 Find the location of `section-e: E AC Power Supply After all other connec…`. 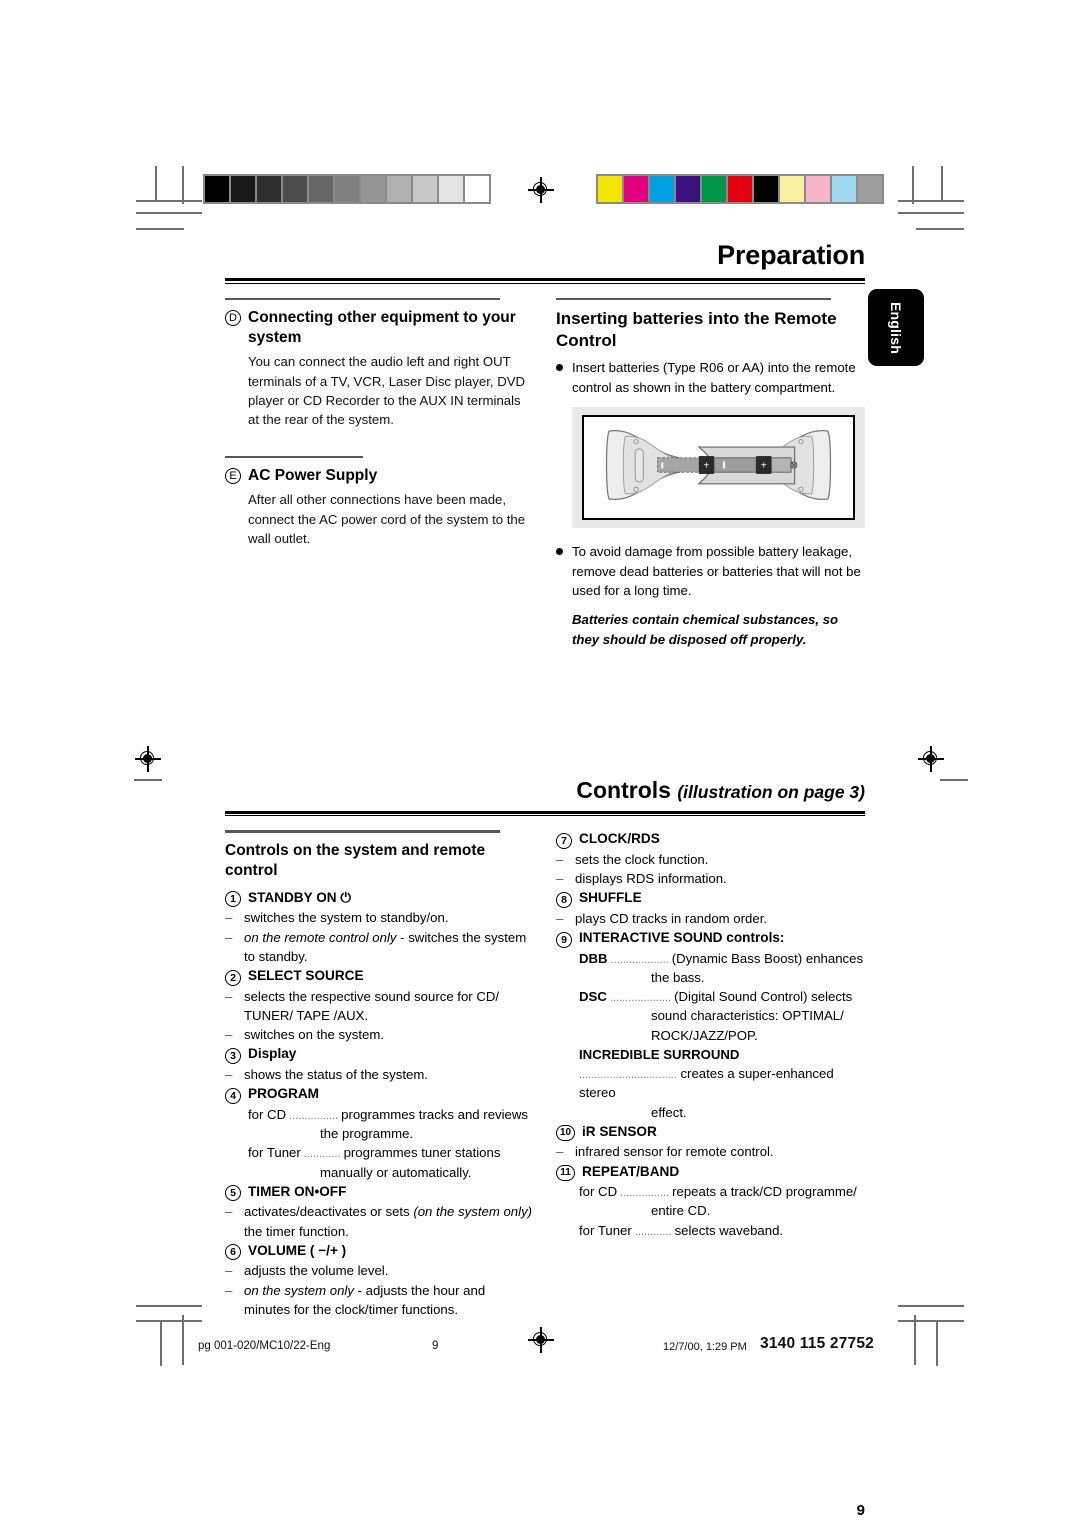

section-e: E AC Power Supply After all other connec… is located at coordinates (379, 502).